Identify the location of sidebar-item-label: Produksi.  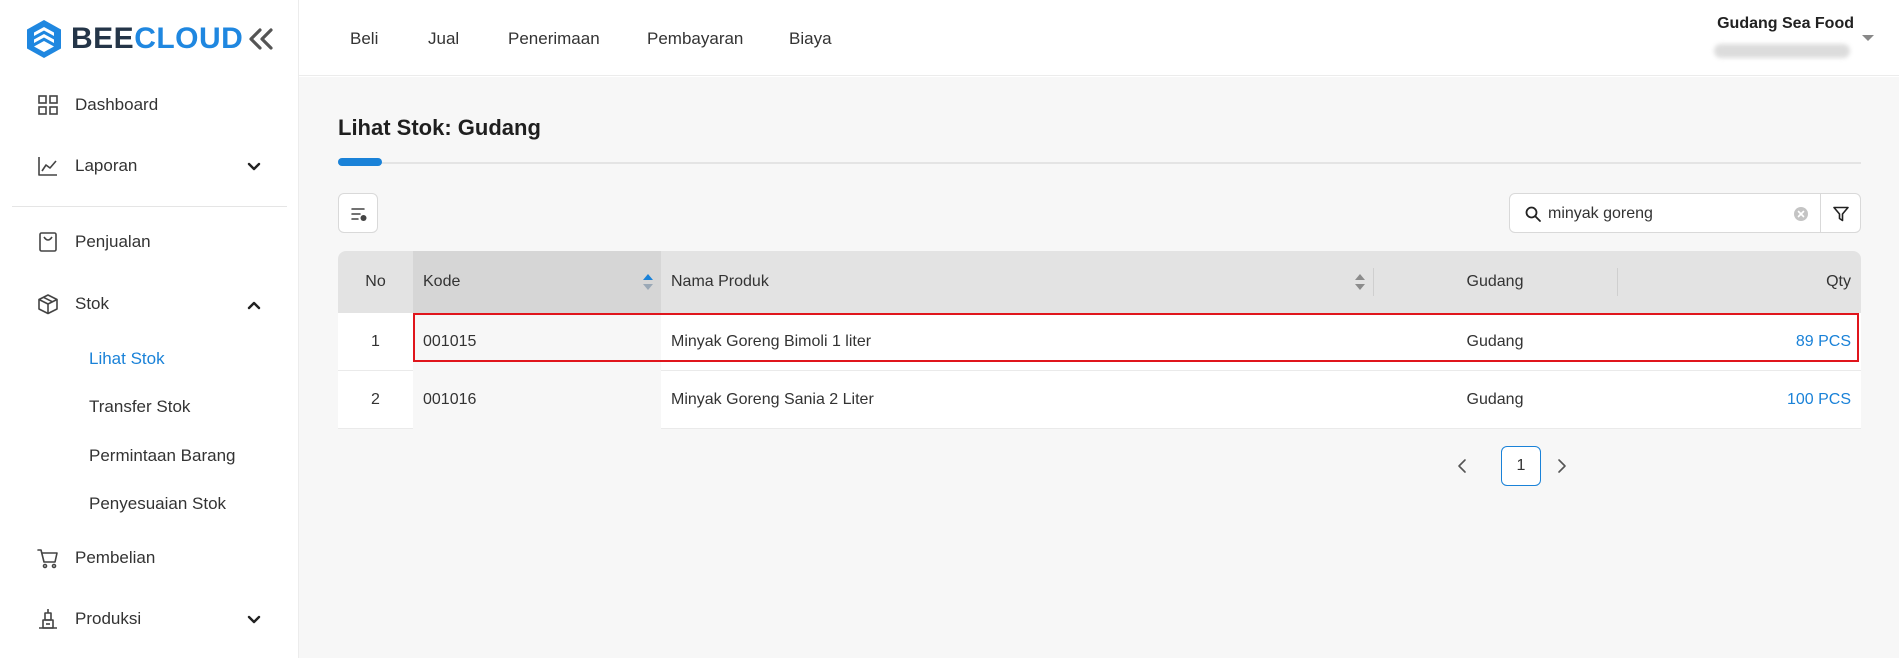
(108, 618).